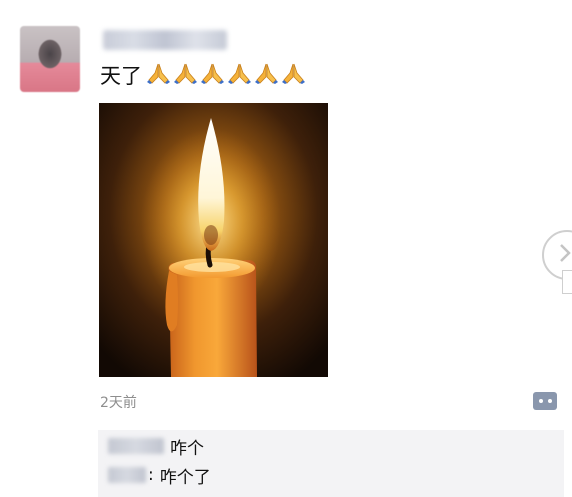 This screenshot has width=572, height=497. I want to click on post-text-content: 天了, so click(121, 76).